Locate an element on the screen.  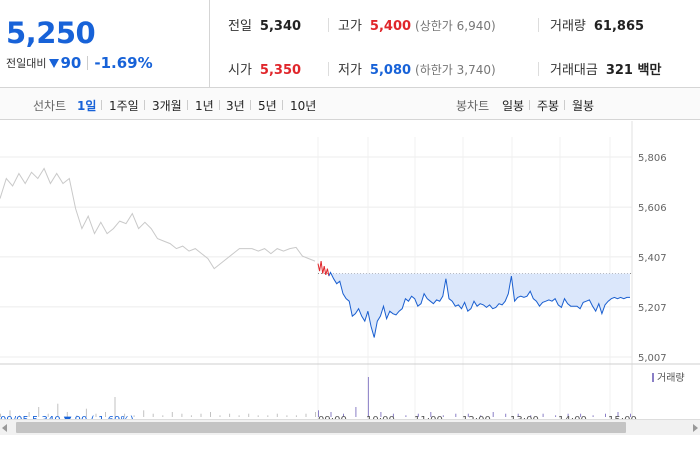
stat-trade-value: 거래대금 321 백만 is located at coordinates (605, 68).